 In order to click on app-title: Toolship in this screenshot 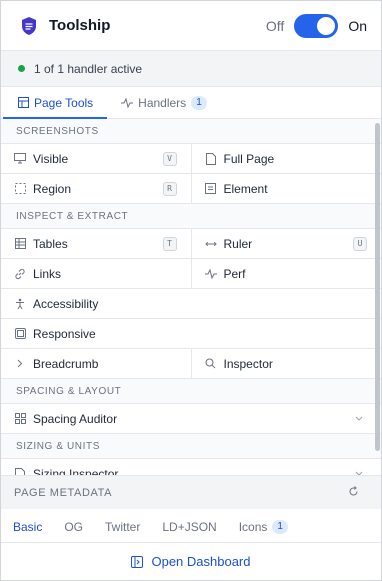, I will do `click(80, 25)`.